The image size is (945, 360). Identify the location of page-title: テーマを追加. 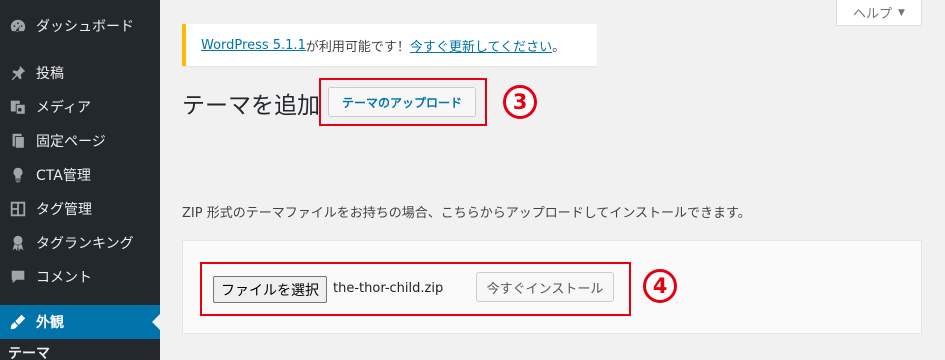
(251, 106).